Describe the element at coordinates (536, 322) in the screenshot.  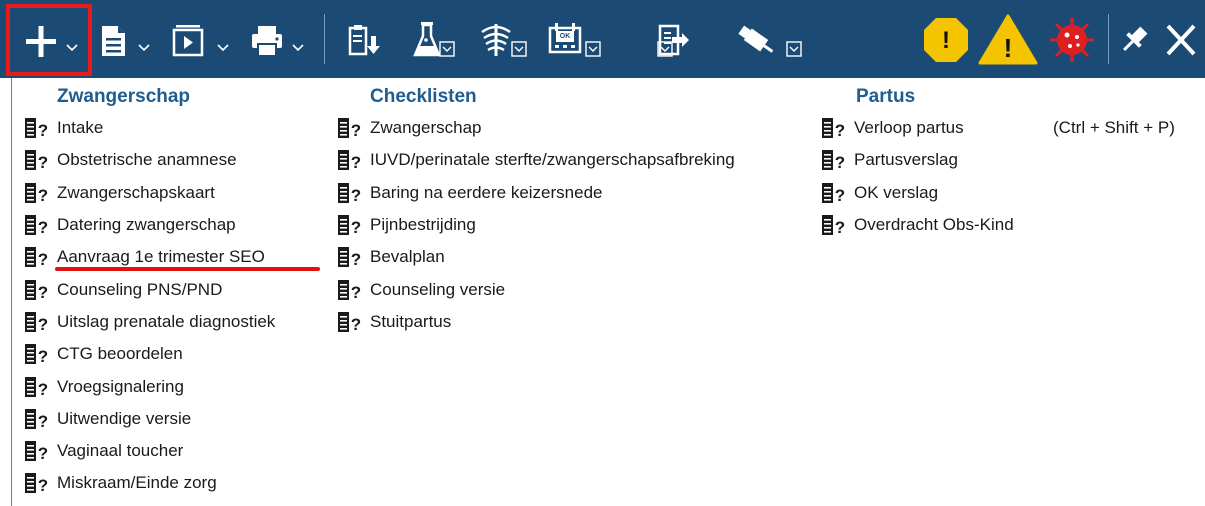
I see `menu-item: ? Stuitpartus` at that location.